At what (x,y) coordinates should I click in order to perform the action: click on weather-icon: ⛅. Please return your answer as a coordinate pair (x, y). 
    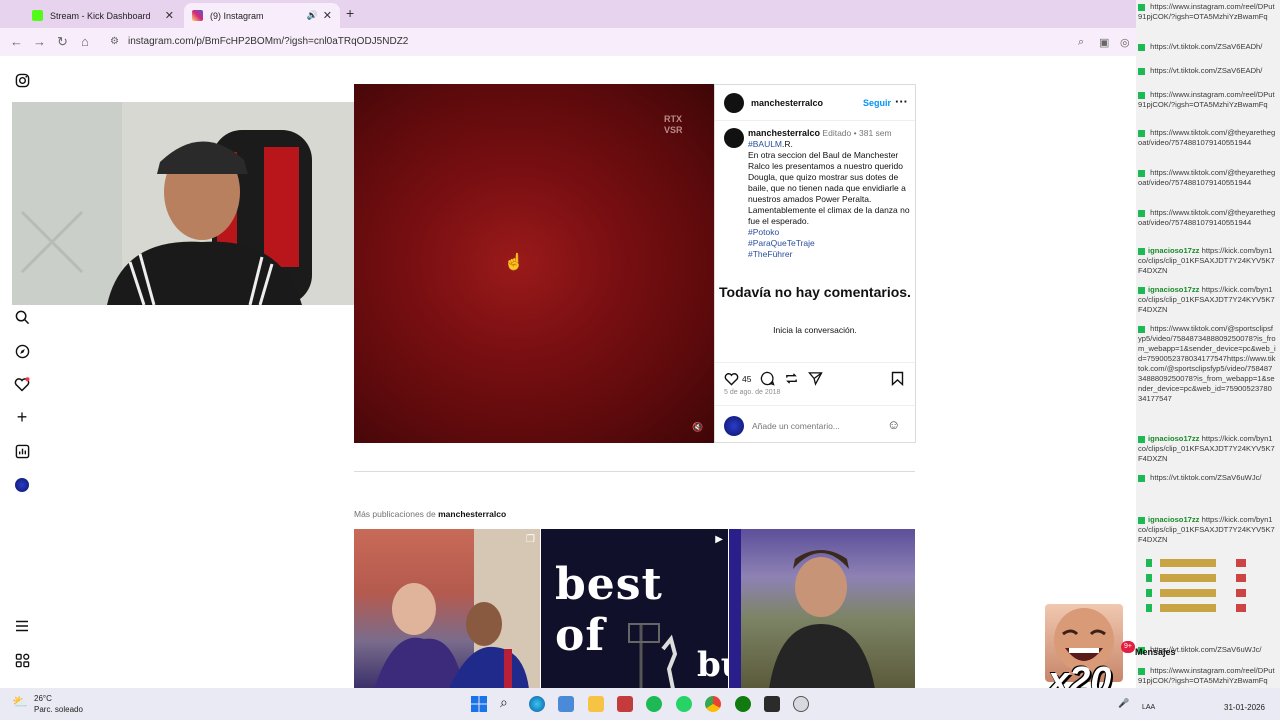
    Looking at the image, I should click on (20, 702).